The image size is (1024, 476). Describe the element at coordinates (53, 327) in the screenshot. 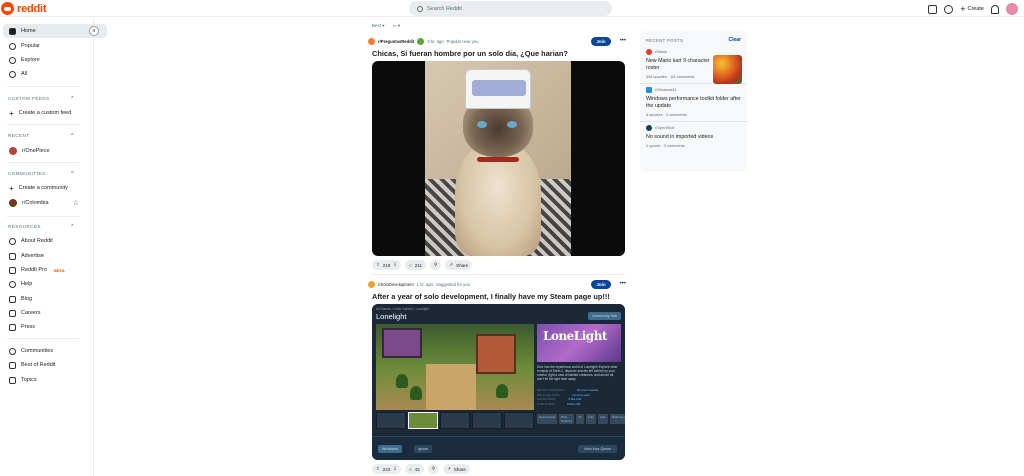

I see `sidebar-item-press: Press` at that location.